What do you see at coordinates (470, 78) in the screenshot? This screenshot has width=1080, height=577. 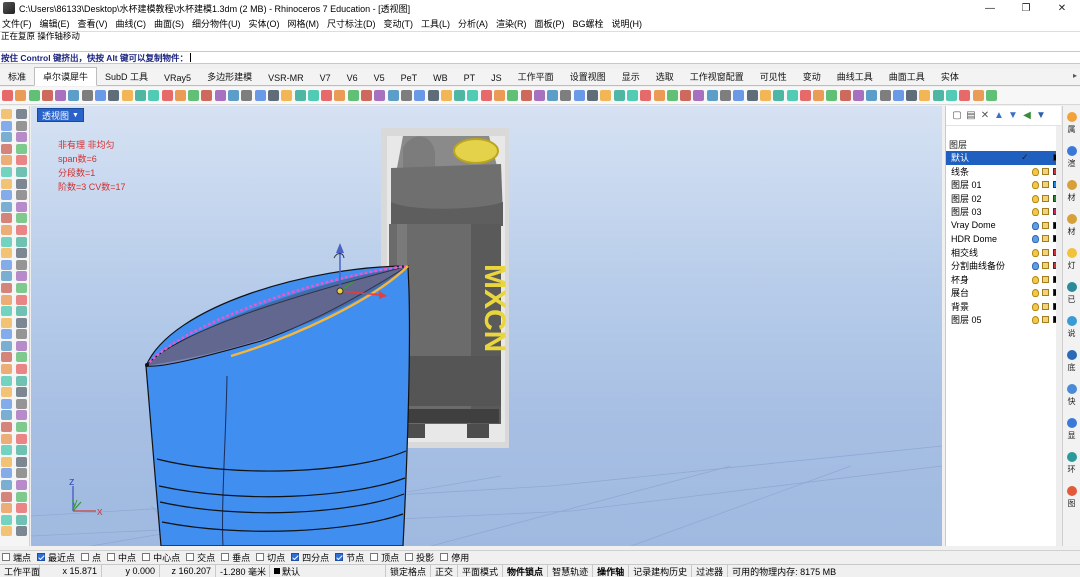 I see `toolbar-tab: PT` at bounding box center [470, 78].